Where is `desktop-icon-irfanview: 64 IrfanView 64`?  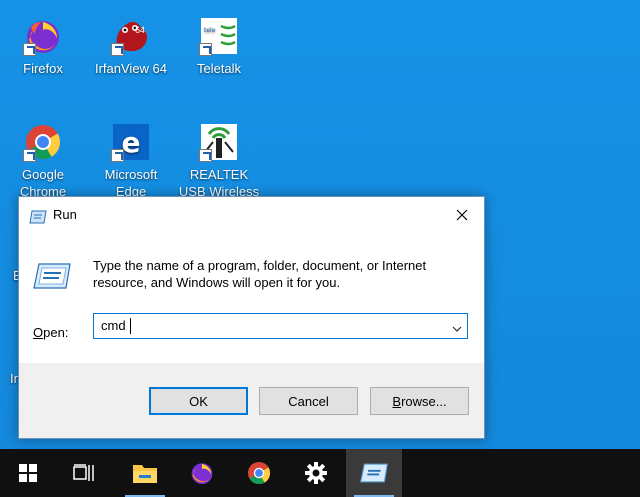 desktop-icon-irfanview: 64 IrfanView 64 is located at coordinates (131, 46).